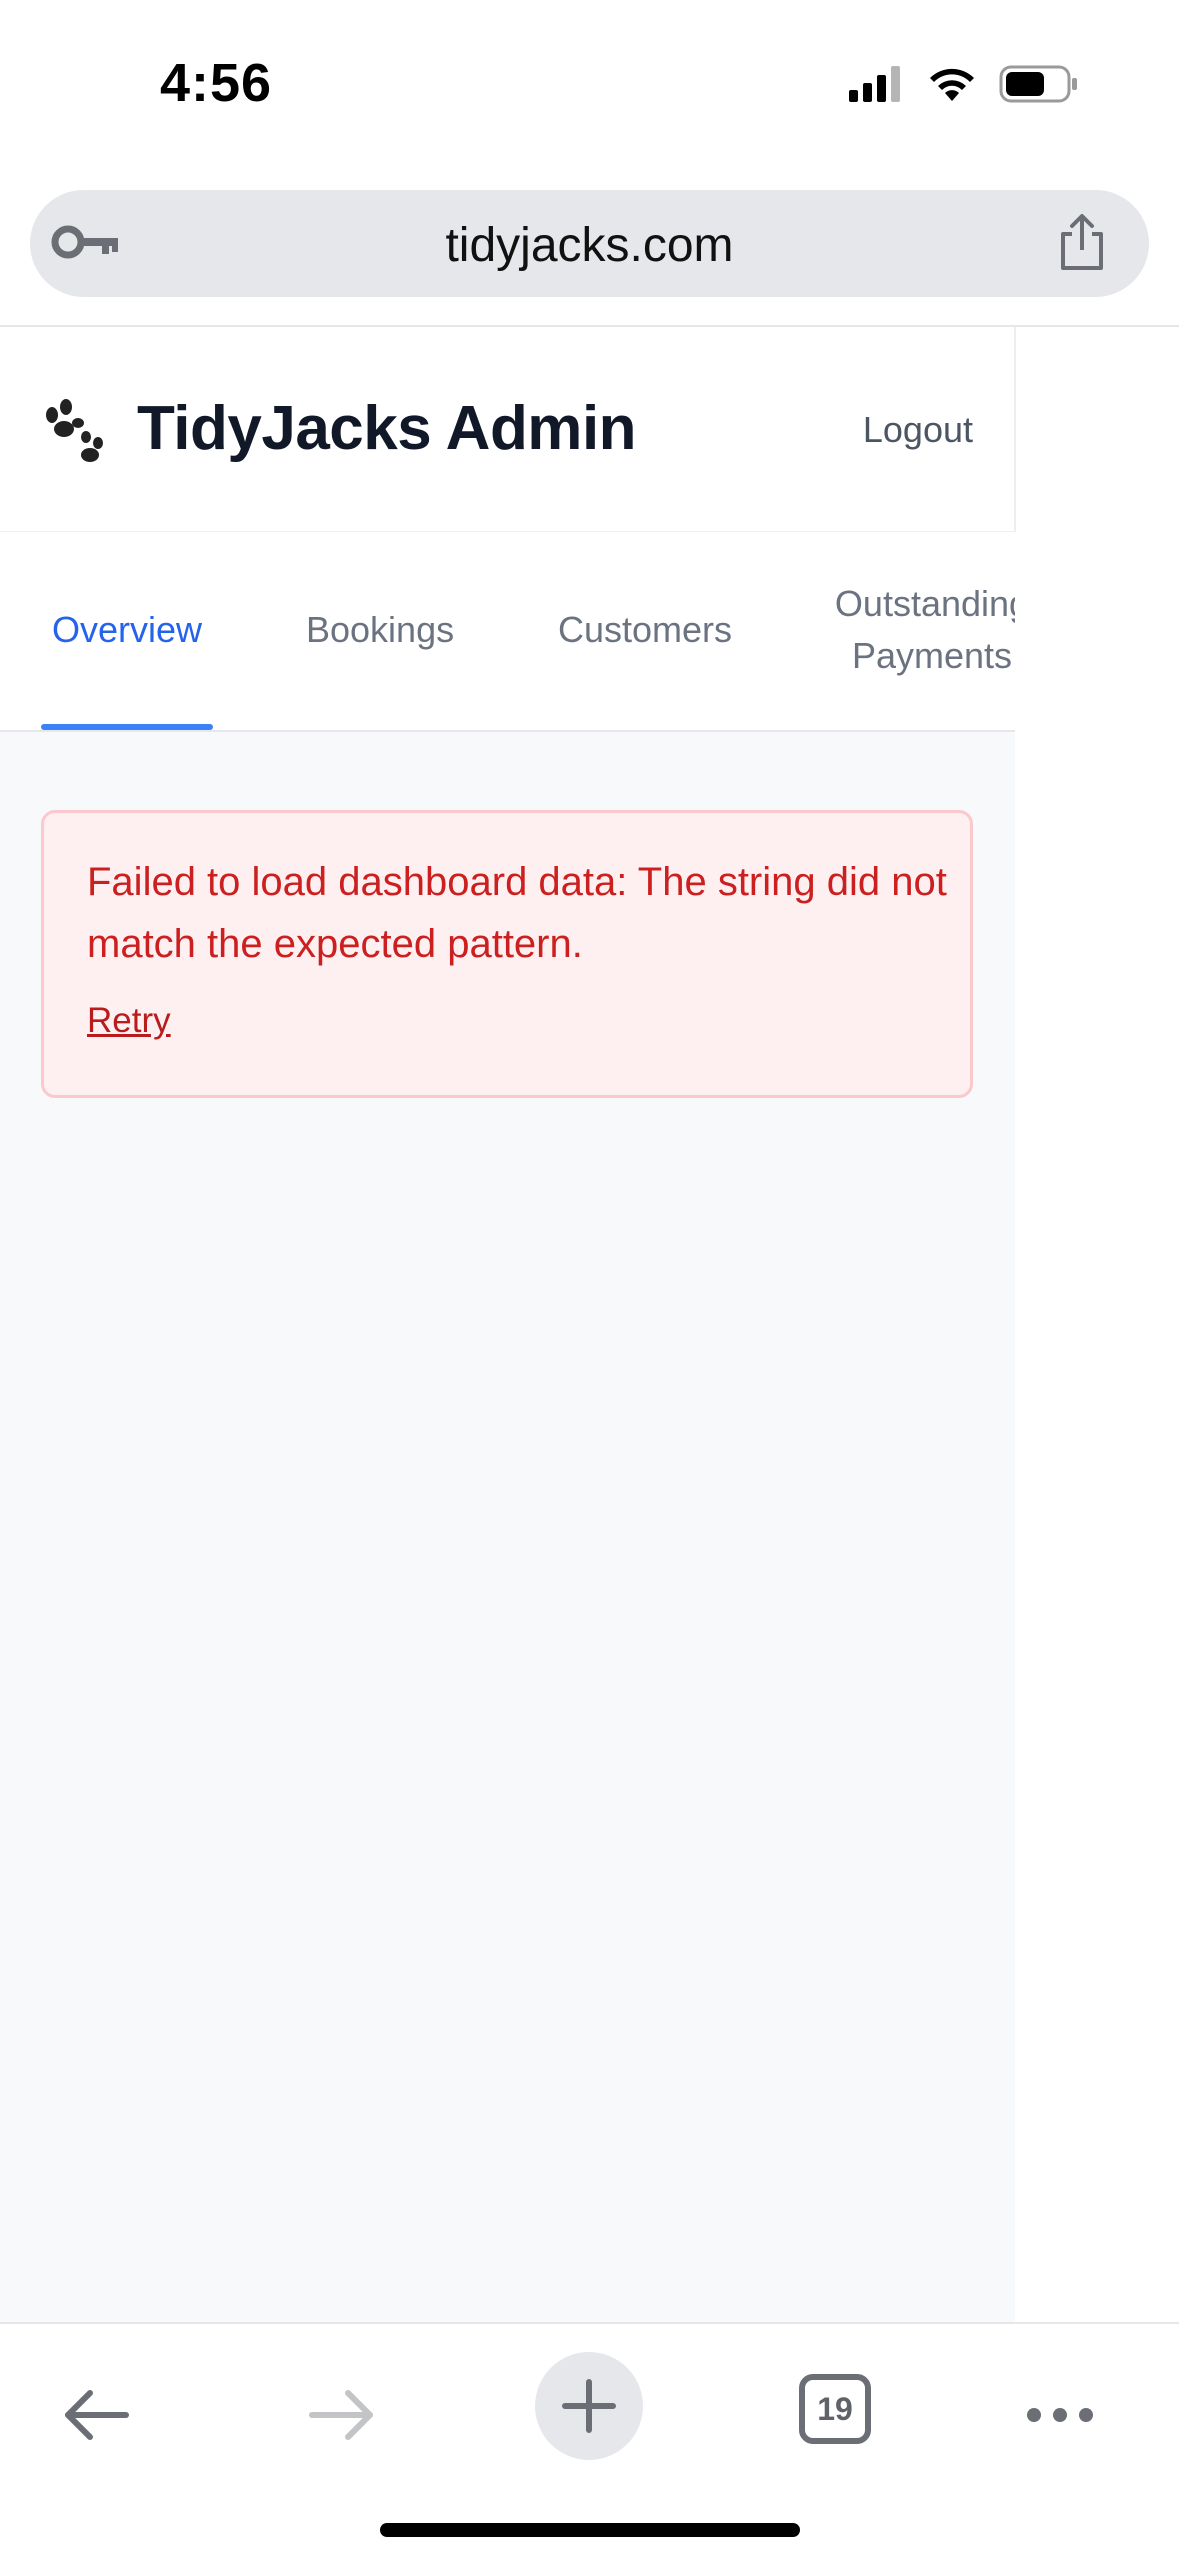 The height and width of the screenshot is (2556, 1179). I want to click on tab-outstanding-payments-line2: Payments, so click(932, 655).